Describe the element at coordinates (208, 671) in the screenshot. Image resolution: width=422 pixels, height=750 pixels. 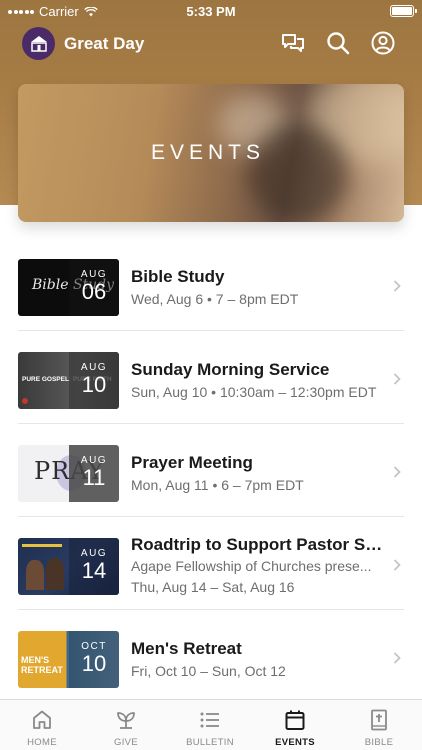
I see `event-datetime: Fri, Oct 10 – Sun, Oct 12` at that location.